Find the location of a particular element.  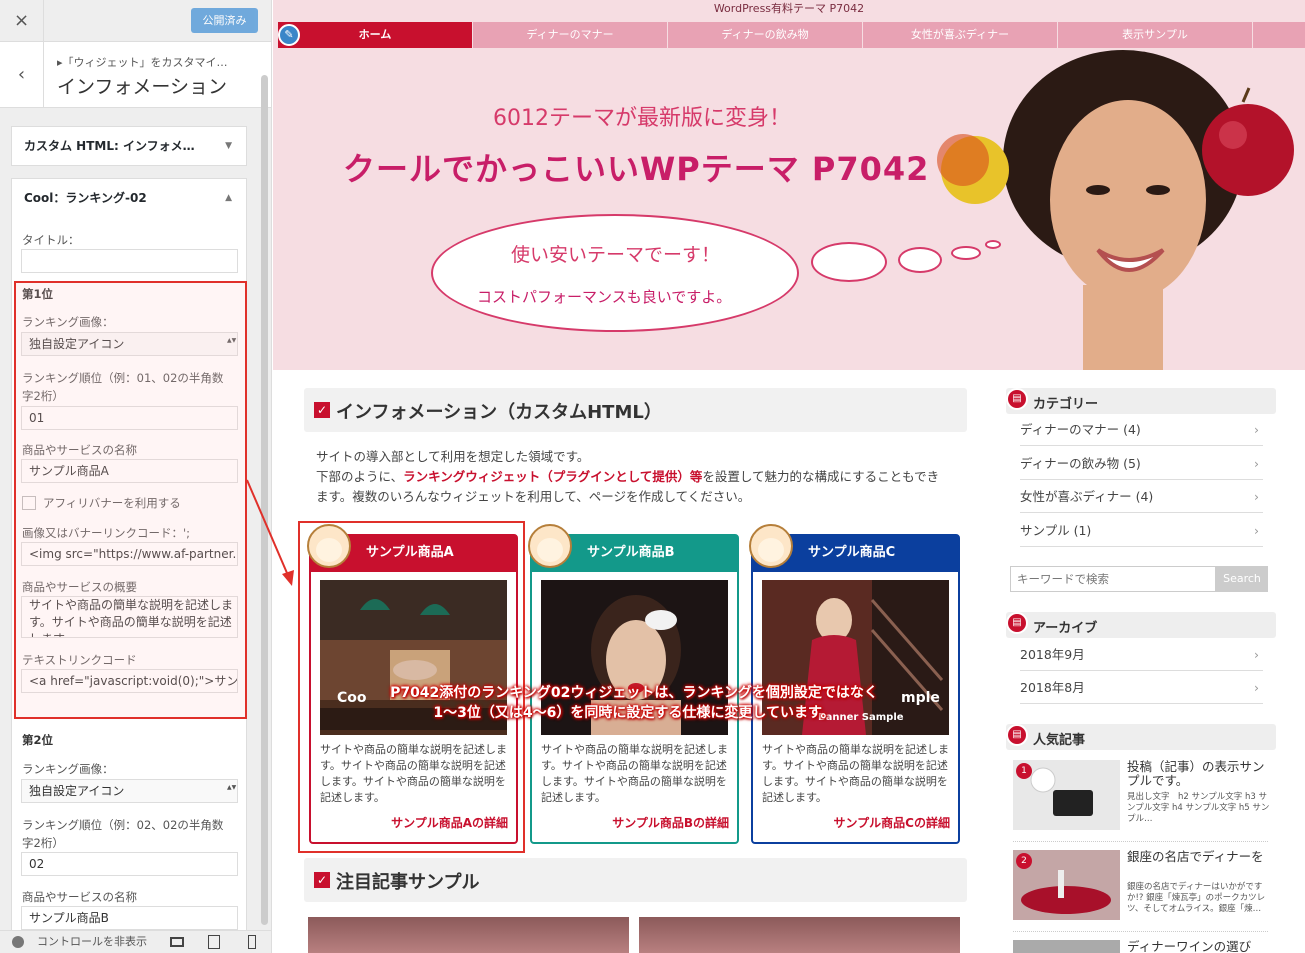

hero-title: クールでかっこいいWPテーマ P7042 is located at coordinates (636, 169).